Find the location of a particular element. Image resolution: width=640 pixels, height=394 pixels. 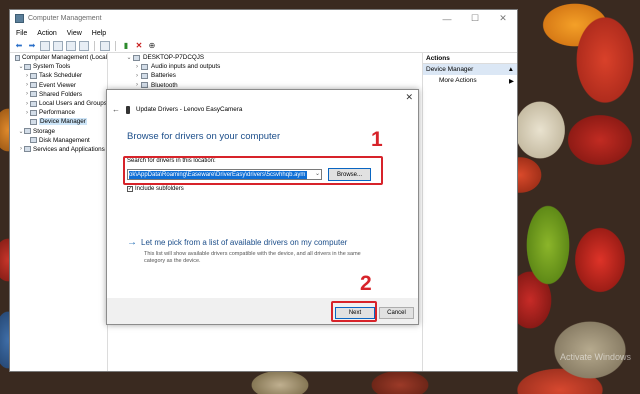

include-subfolders-row: ✓ Include subfolders is located at coordinates (155, 189).